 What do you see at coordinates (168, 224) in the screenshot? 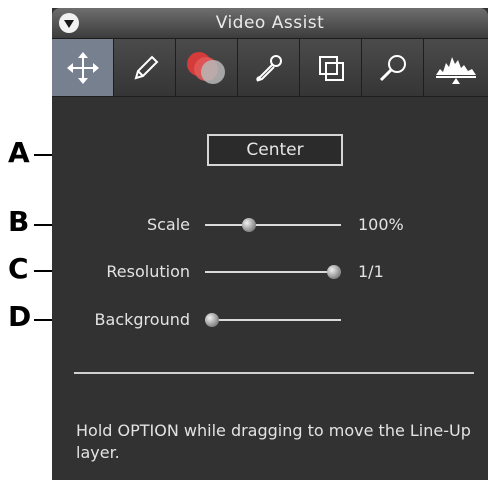
I see `scale-label: Scale` at bounding box center [168, 224].